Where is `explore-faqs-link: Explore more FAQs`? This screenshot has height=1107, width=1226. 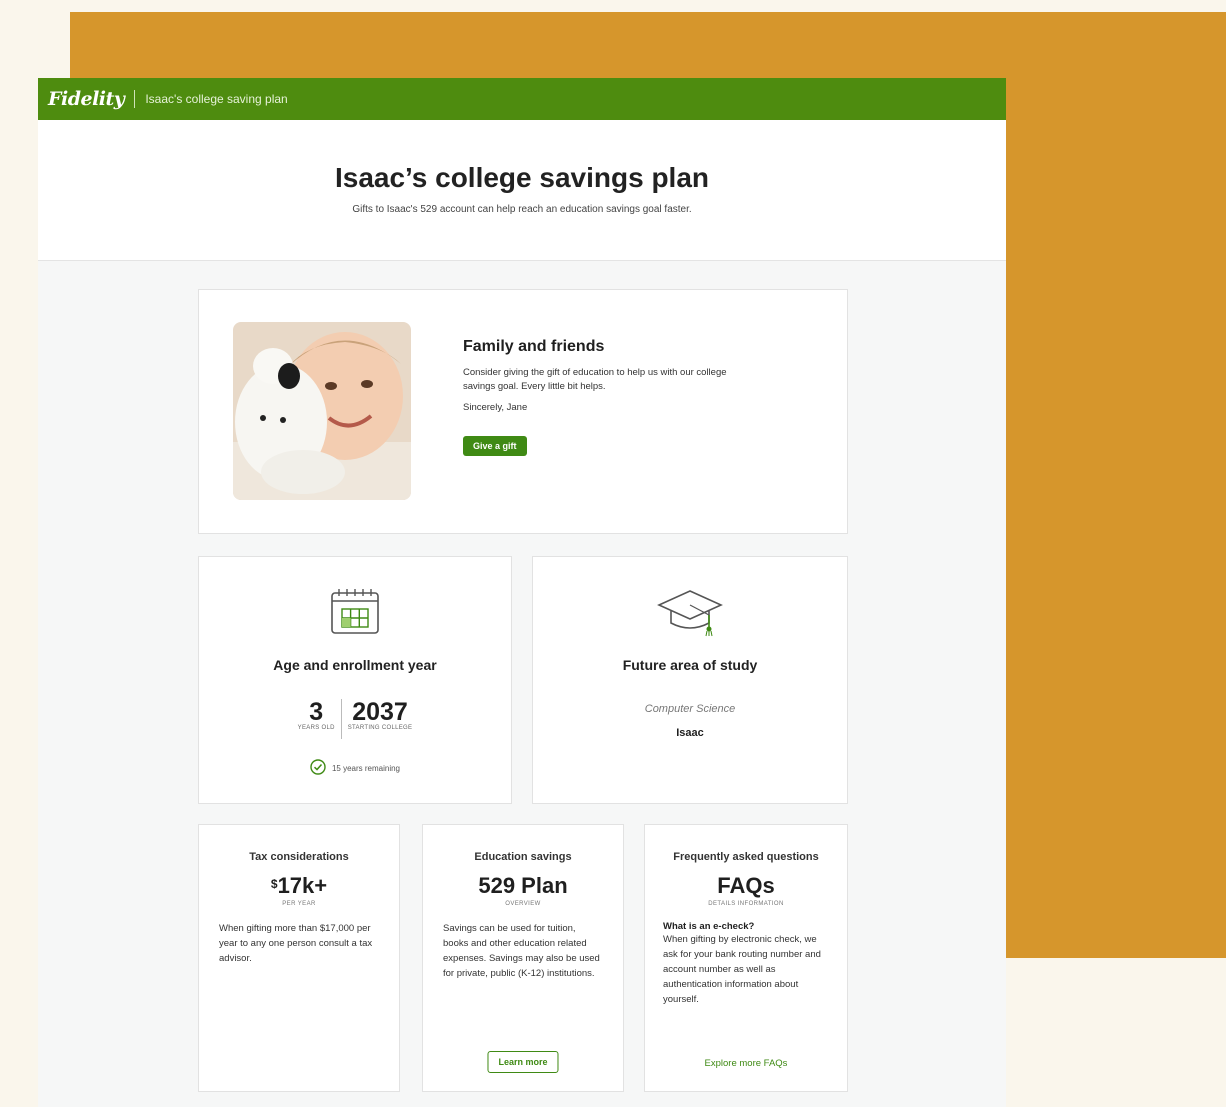
explore-faqs-link: Explore more FAQs is located at coordinates (746, 1063).